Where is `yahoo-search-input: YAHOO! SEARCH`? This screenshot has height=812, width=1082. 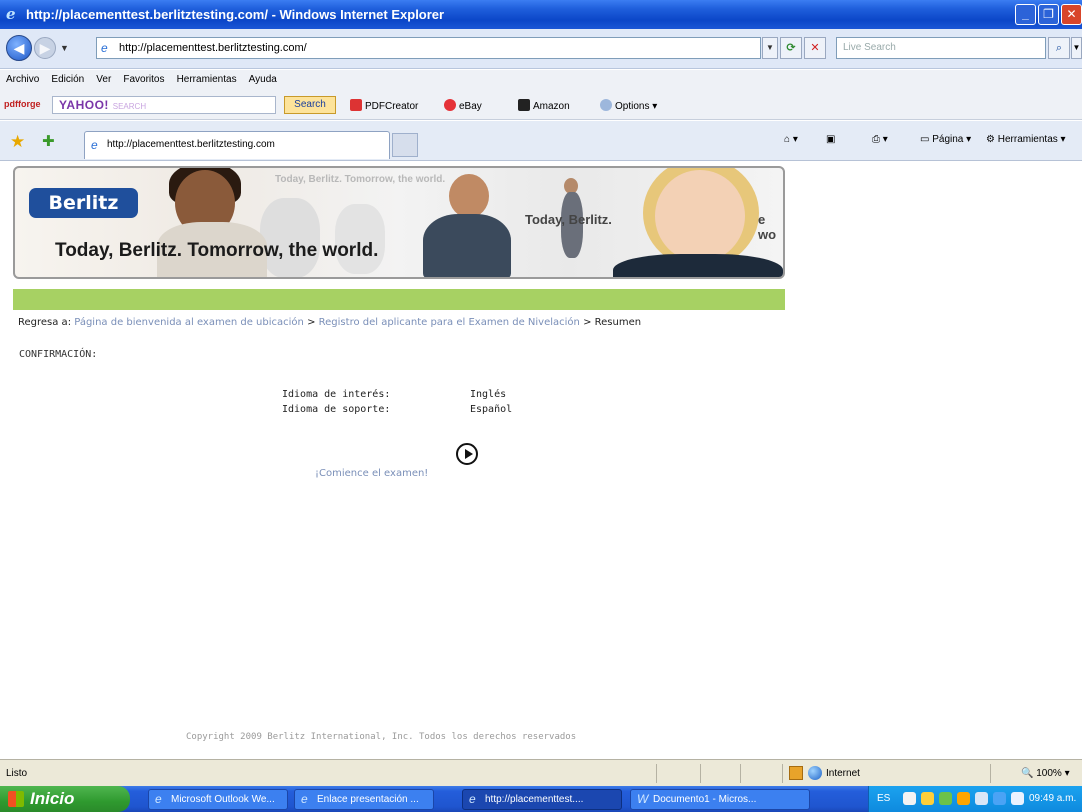 yahoo-search-input: YAHOO! SEARCH is located at coordinates (164, 105).